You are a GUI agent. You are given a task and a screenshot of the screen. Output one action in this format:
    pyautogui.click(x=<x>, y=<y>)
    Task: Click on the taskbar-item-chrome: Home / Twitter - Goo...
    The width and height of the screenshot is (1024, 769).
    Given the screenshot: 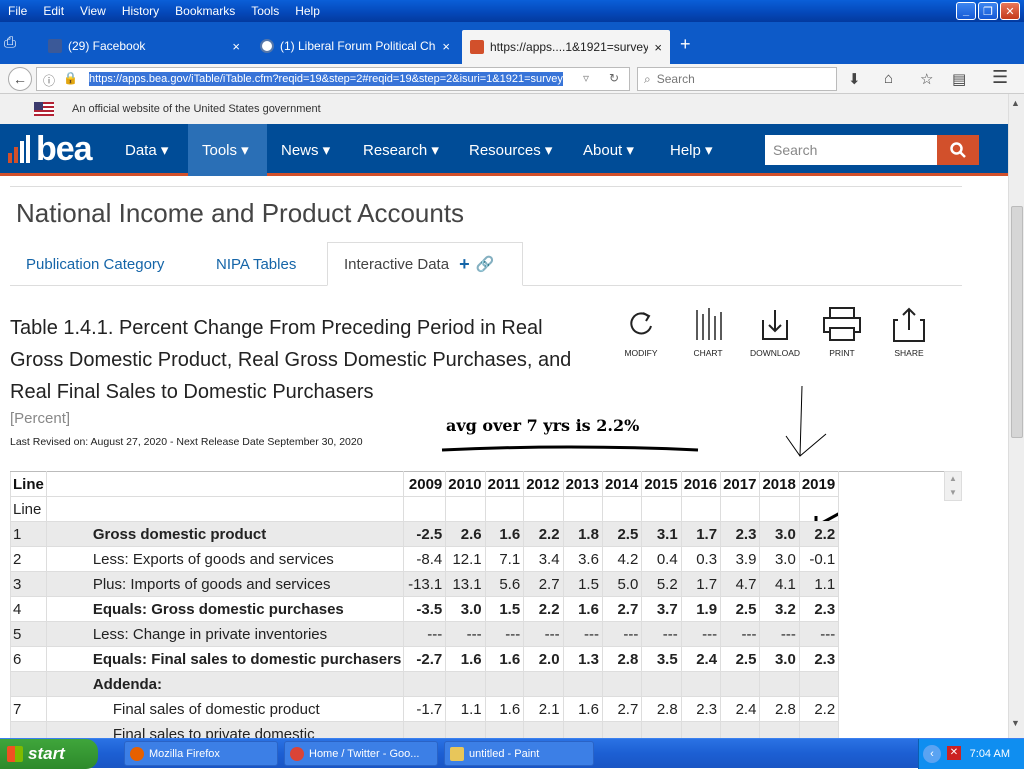 What is the action you would take?
    pyautogui.click(x=361, y=753)
    